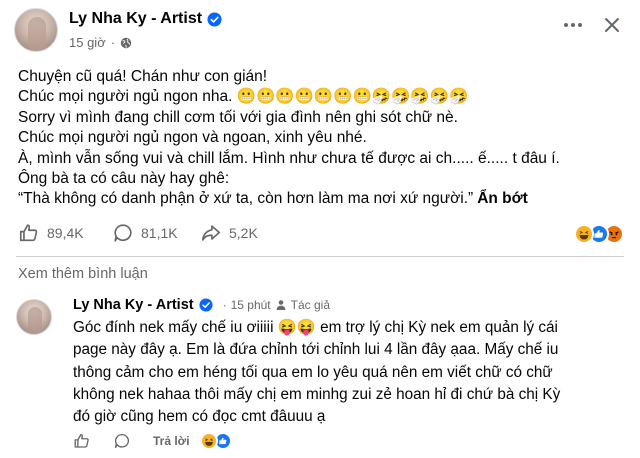 This screenshot has height=458, width=640. What do you see at coordinates (133, 305) in the screenshot?
I see `comment-author-name: Ly Nha Ky - Artist` at bounding box center [133, 305].